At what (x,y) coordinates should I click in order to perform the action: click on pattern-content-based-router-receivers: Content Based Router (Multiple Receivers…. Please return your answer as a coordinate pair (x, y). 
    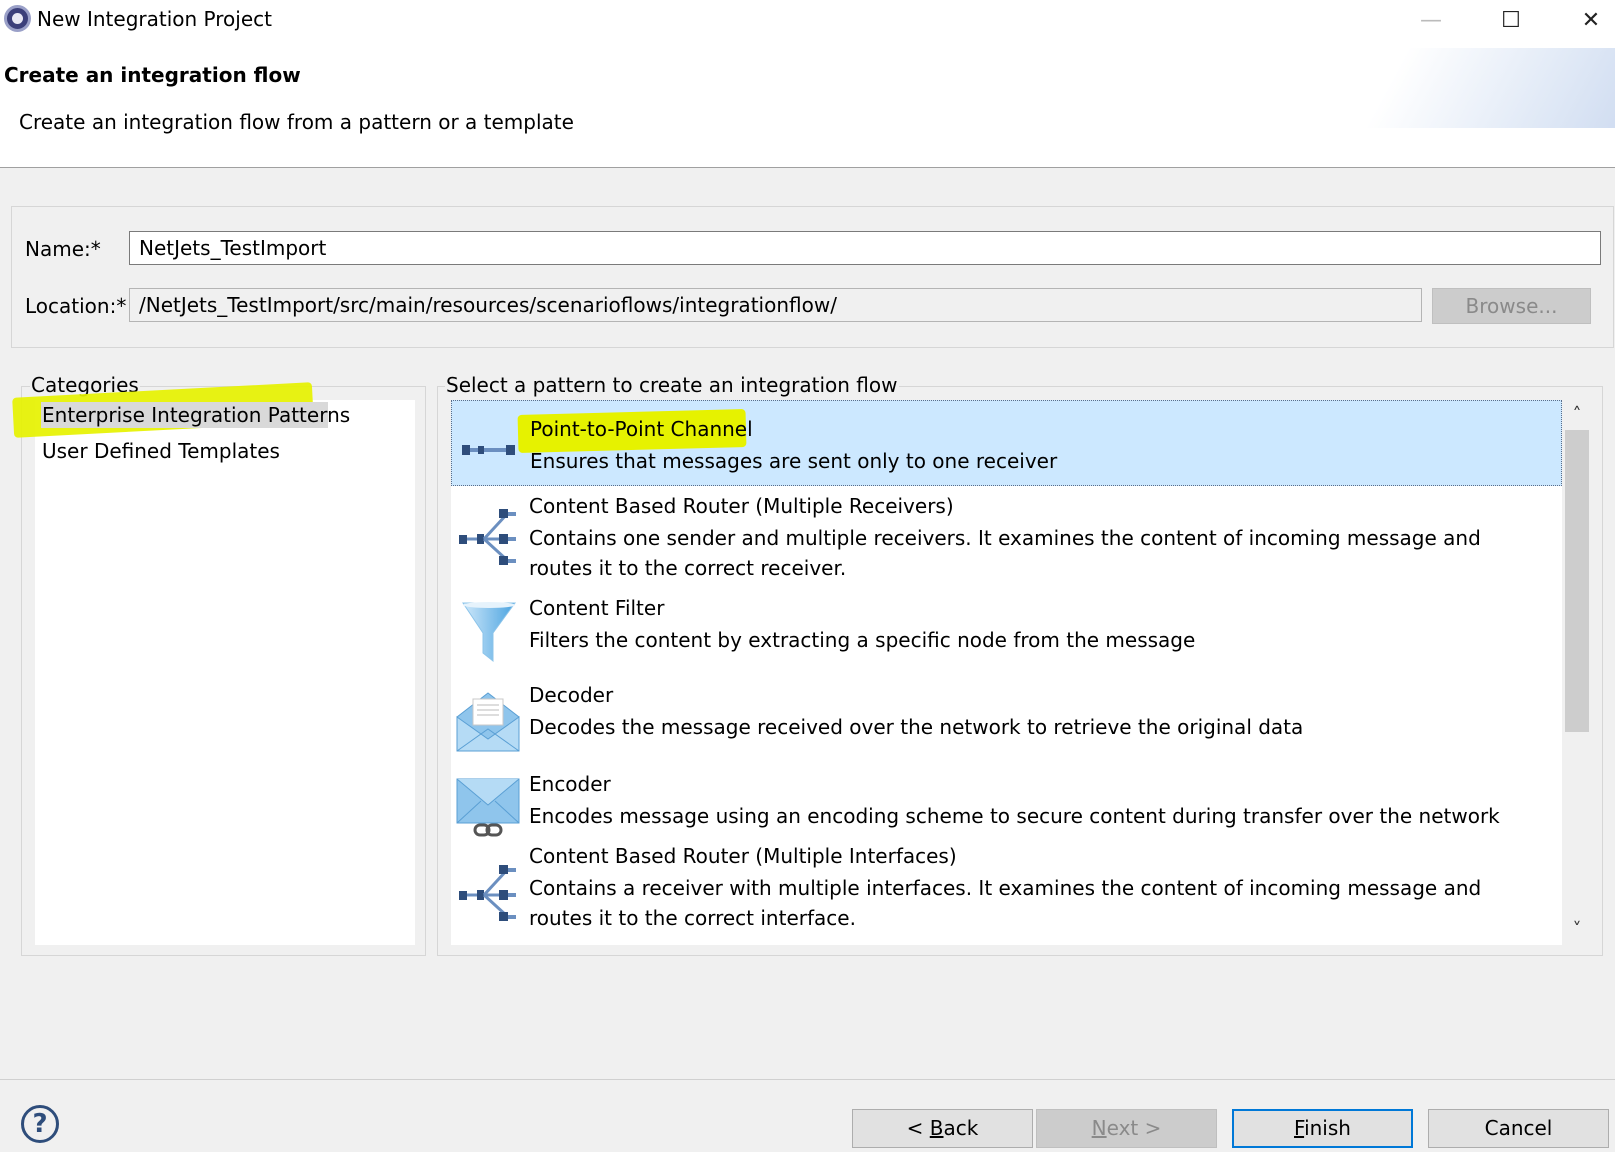
    Looking at the image, I should click on (1006, 537).